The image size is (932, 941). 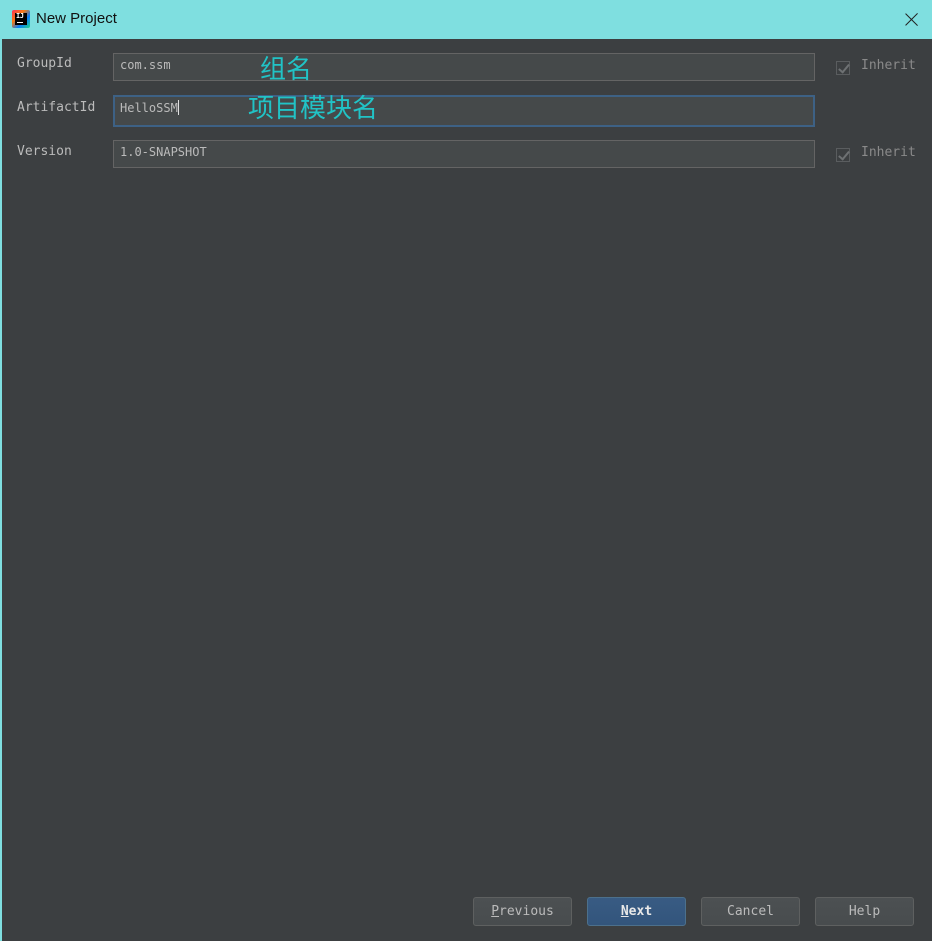 I want to click on version-inherit-checkbox, so click(x=843, y=155).